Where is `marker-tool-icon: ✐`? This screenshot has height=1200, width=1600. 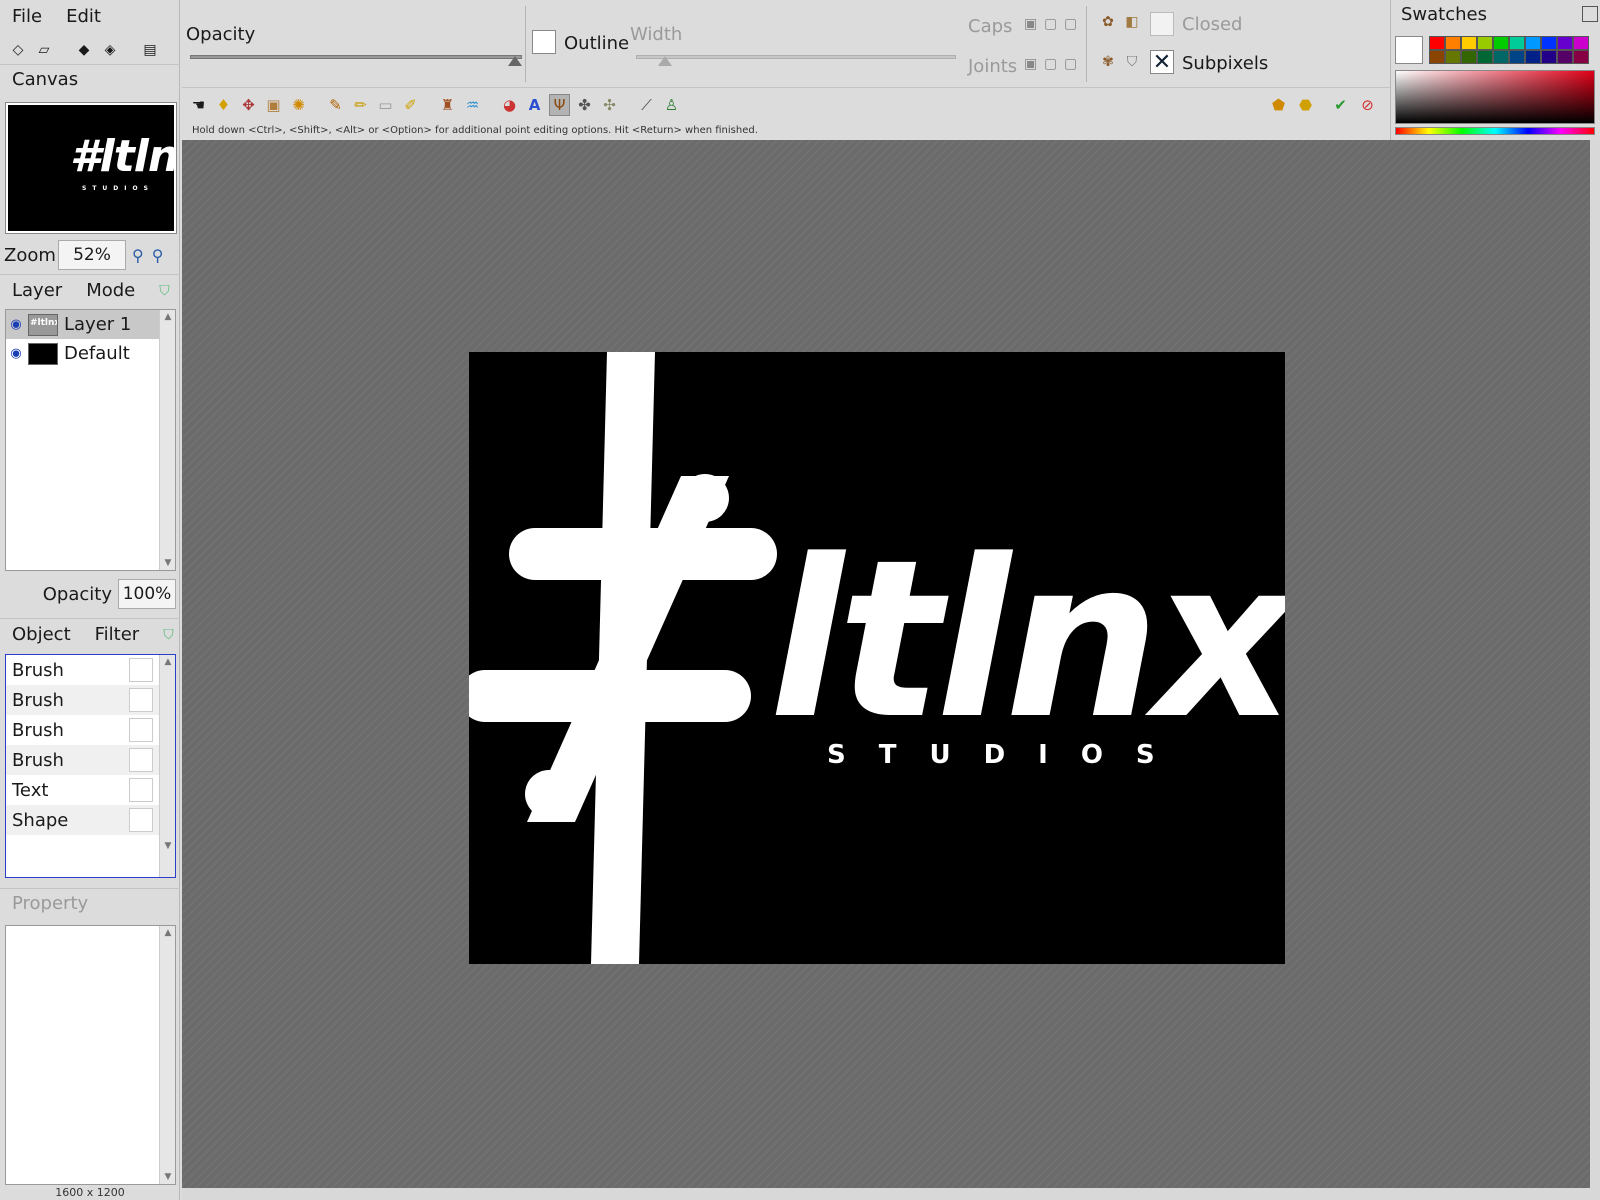 marker-tool-icon: ✐ is located at coordinates (410, 105).